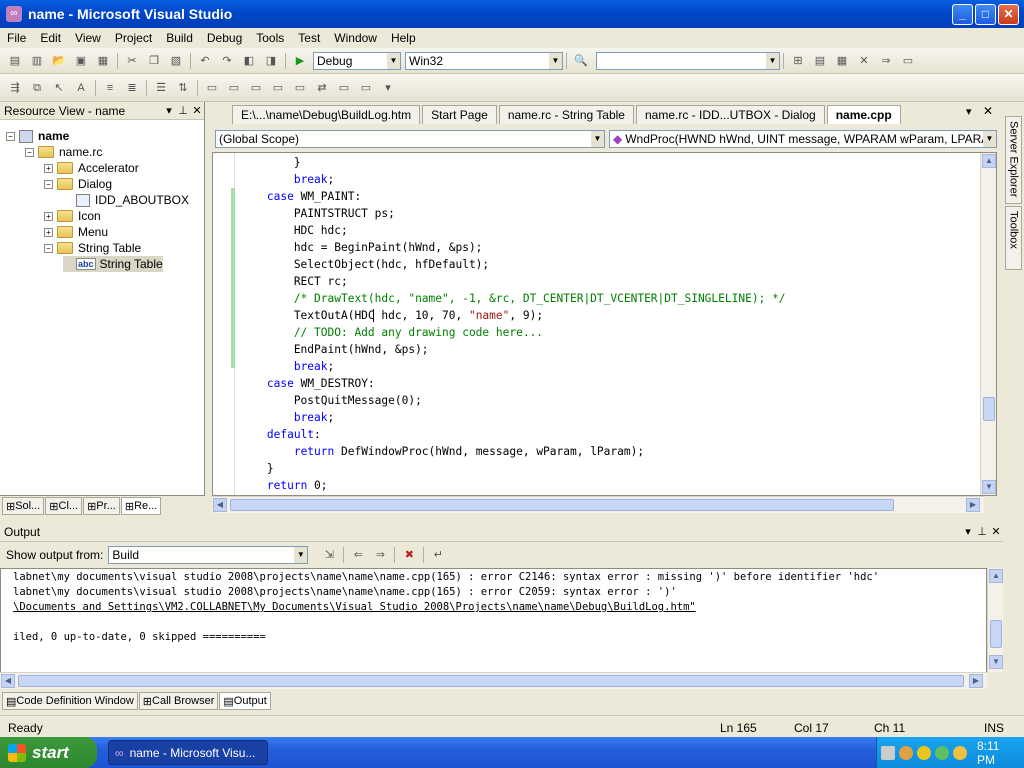 The width and height of the screenshot is (1024, 768). I want to click on editor-horizontal-scrollbar: ◀ ▶, so click(598, 504).